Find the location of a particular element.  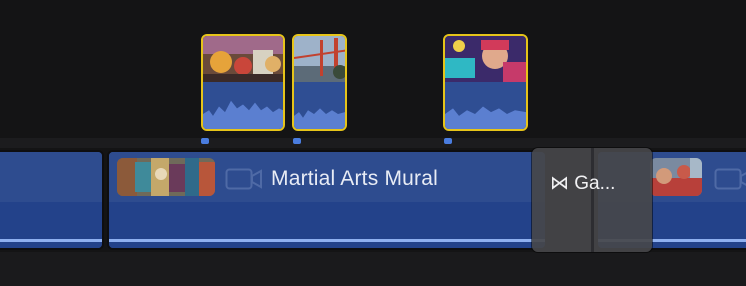

connection-lane is located at coordinates (373, 143).